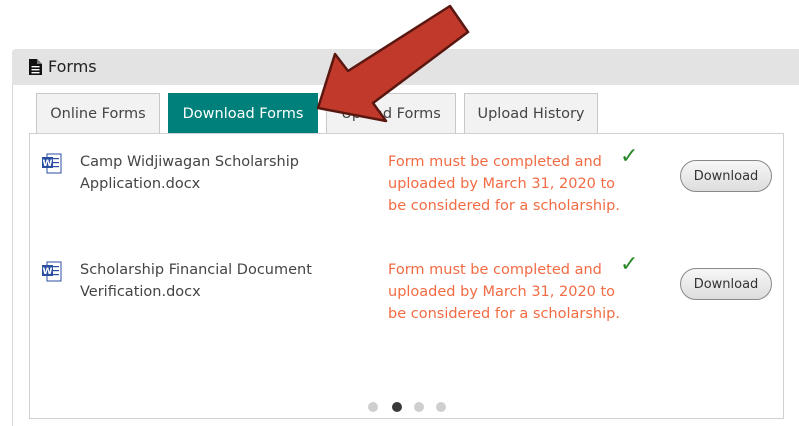 This screenshot has width=799, height=426. Describe the element at coordinates (413, 408) in the screenshot. I see `carousel-pager` at that location.